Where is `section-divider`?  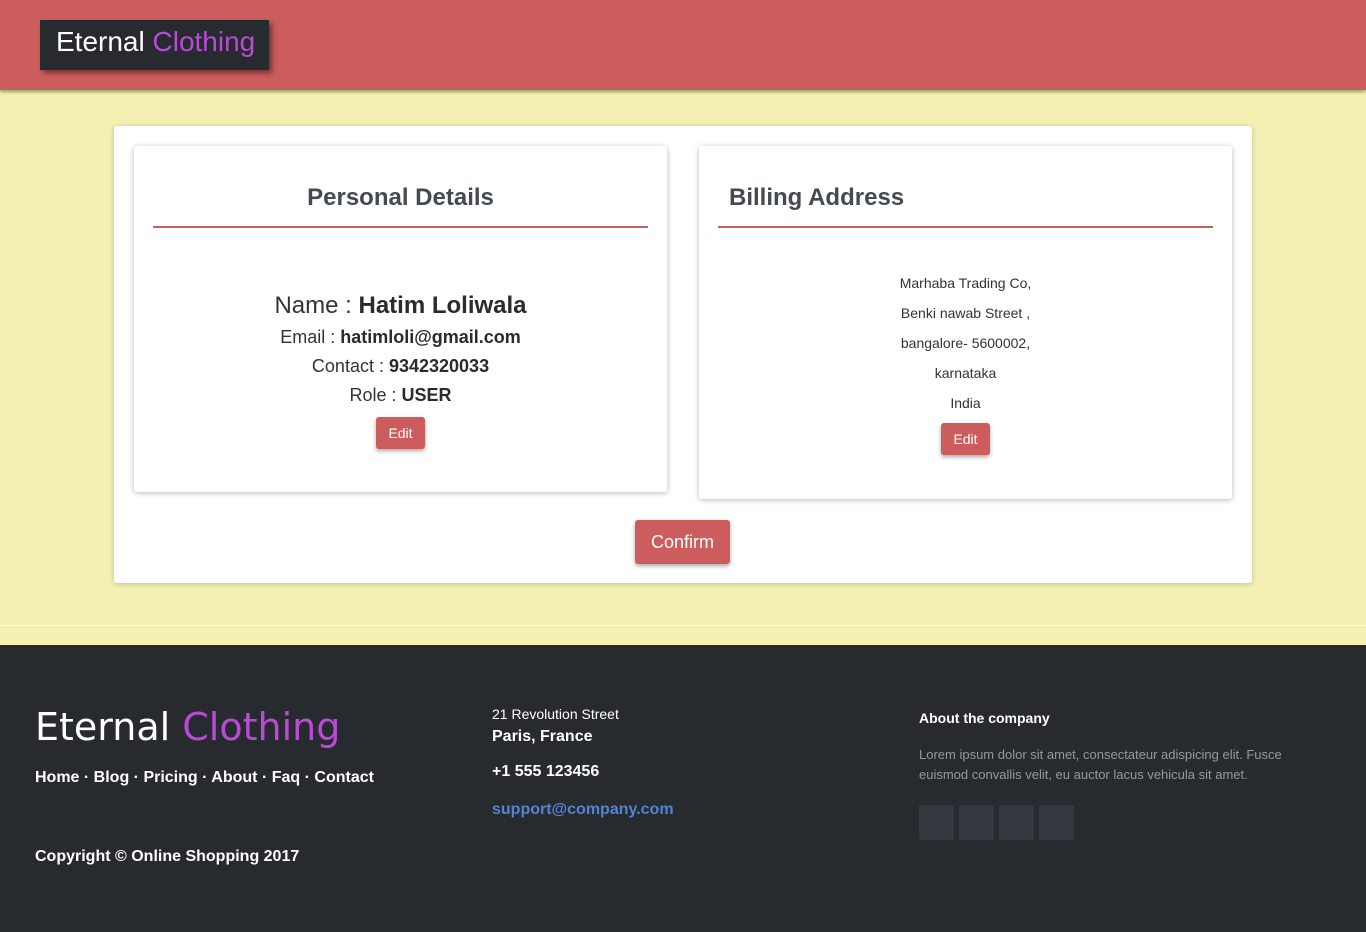
section-divider is located at coordinates (683, 625).